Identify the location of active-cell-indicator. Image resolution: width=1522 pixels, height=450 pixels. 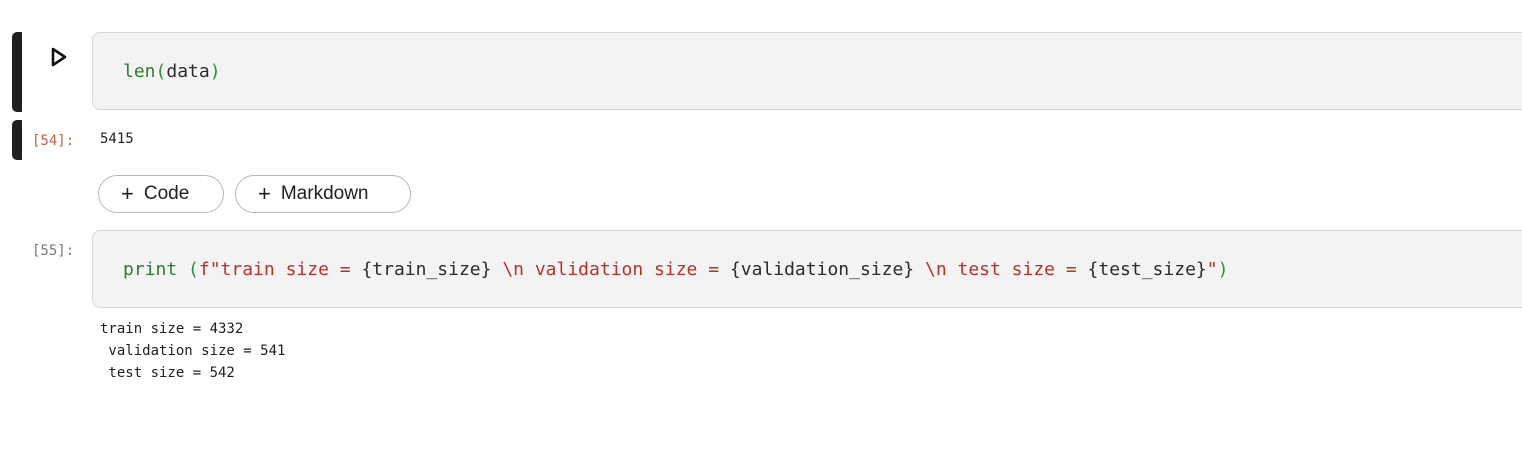
(17, 72).